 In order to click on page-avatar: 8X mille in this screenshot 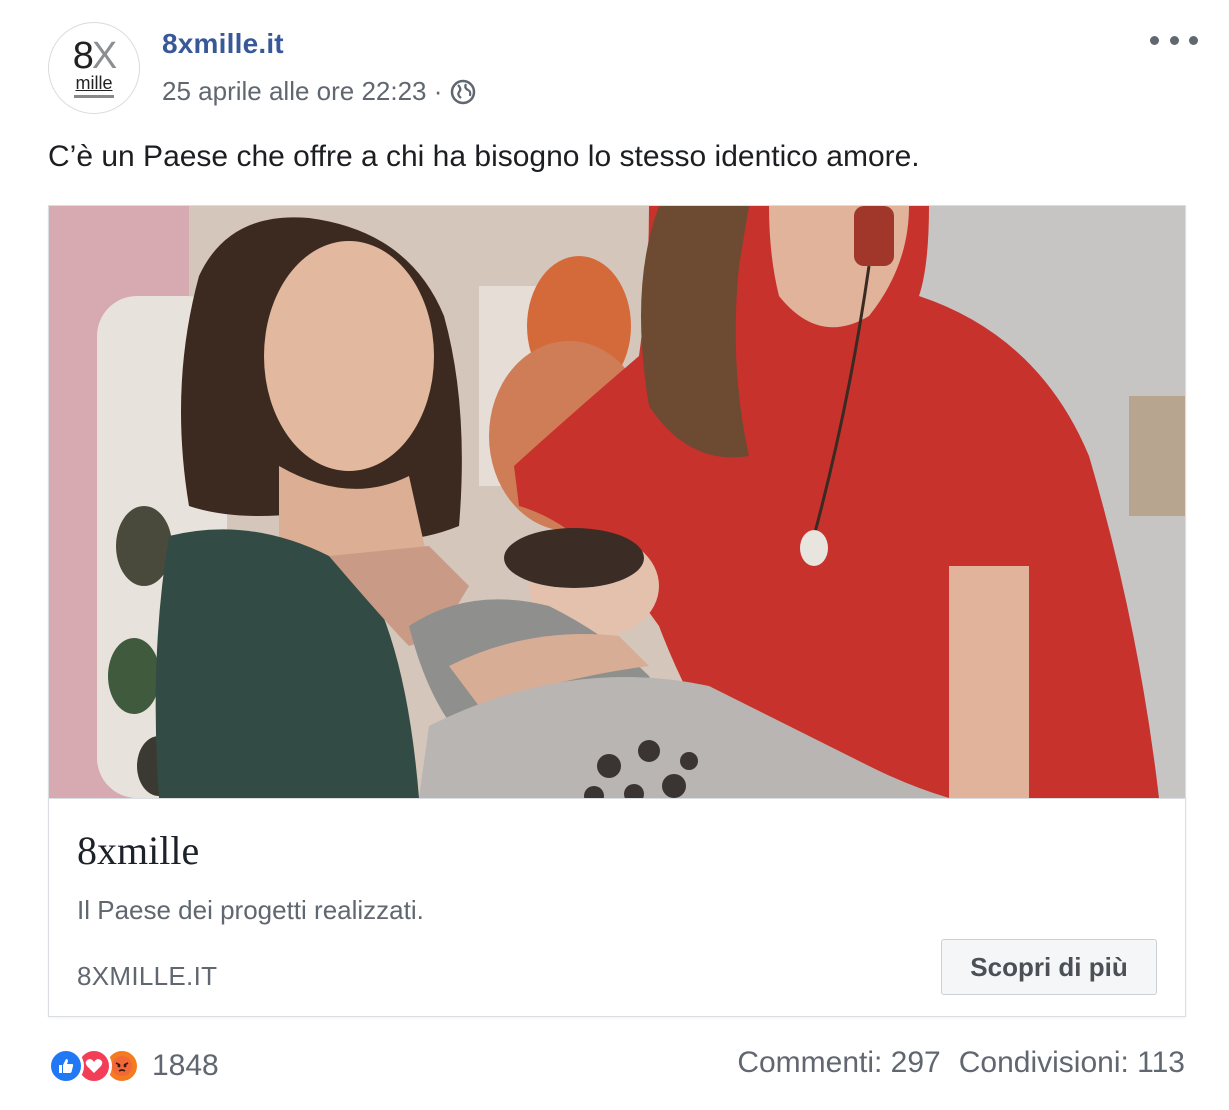, I will do `click(94, 68)`.